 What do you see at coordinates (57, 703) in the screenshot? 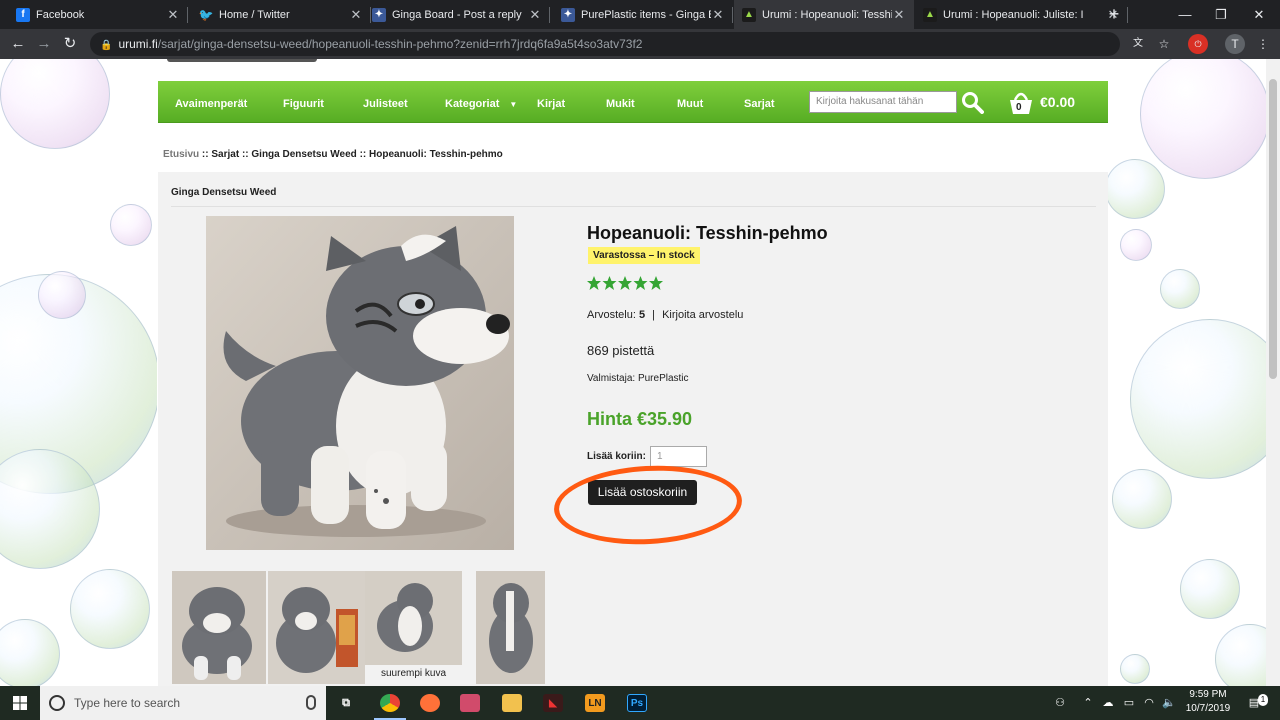
I see `cortana-icon` at bounding box center [57, 703].